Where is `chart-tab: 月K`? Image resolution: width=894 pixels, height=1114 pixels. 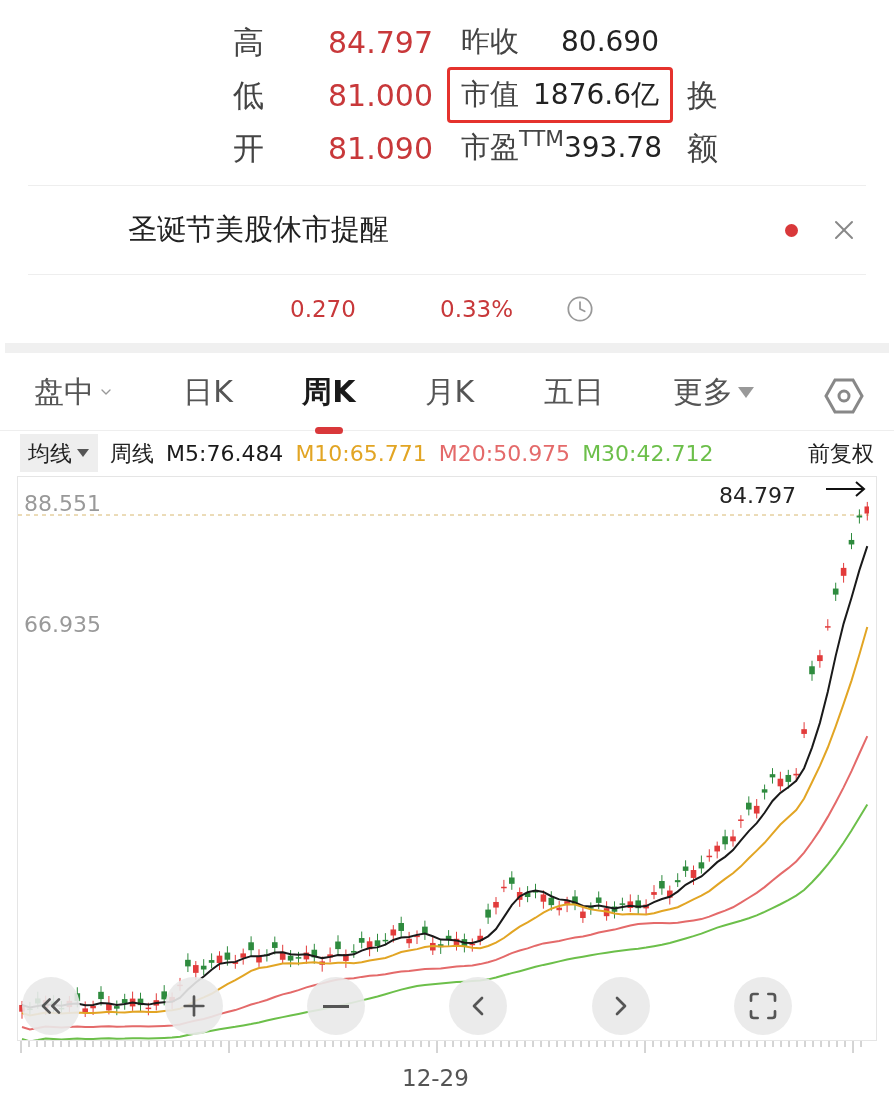
chart-tab: 月K is located at coordinates (449, 395).